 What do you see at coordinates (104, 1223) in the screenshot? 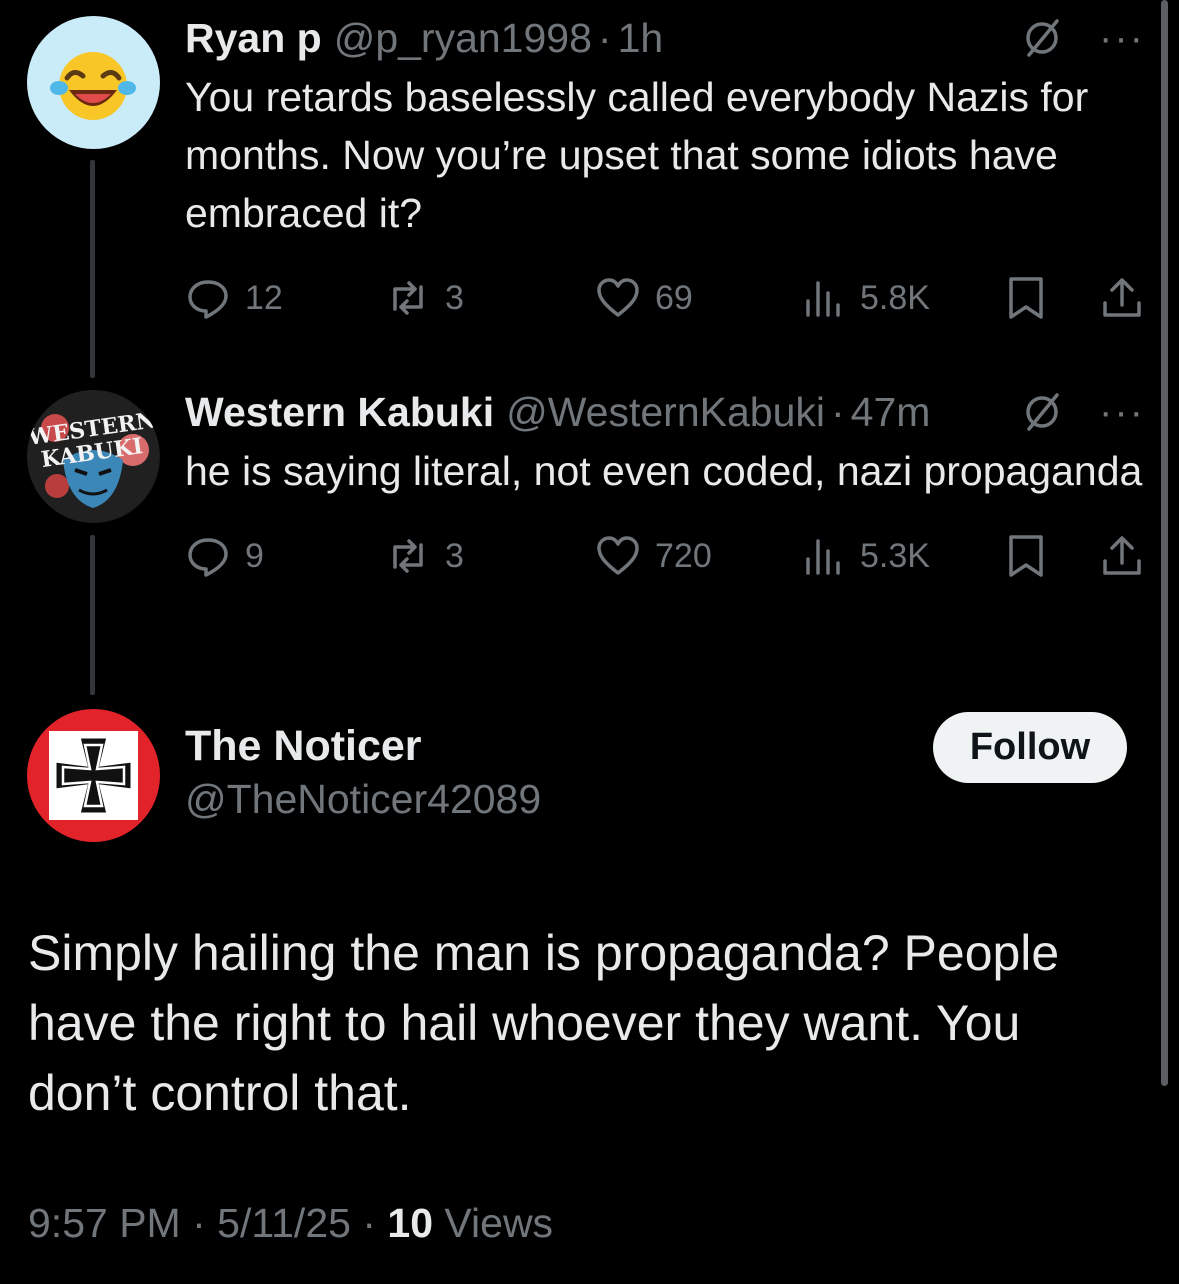
I see `post-time: 9:57 PM` at bounding box center [104, 1223].